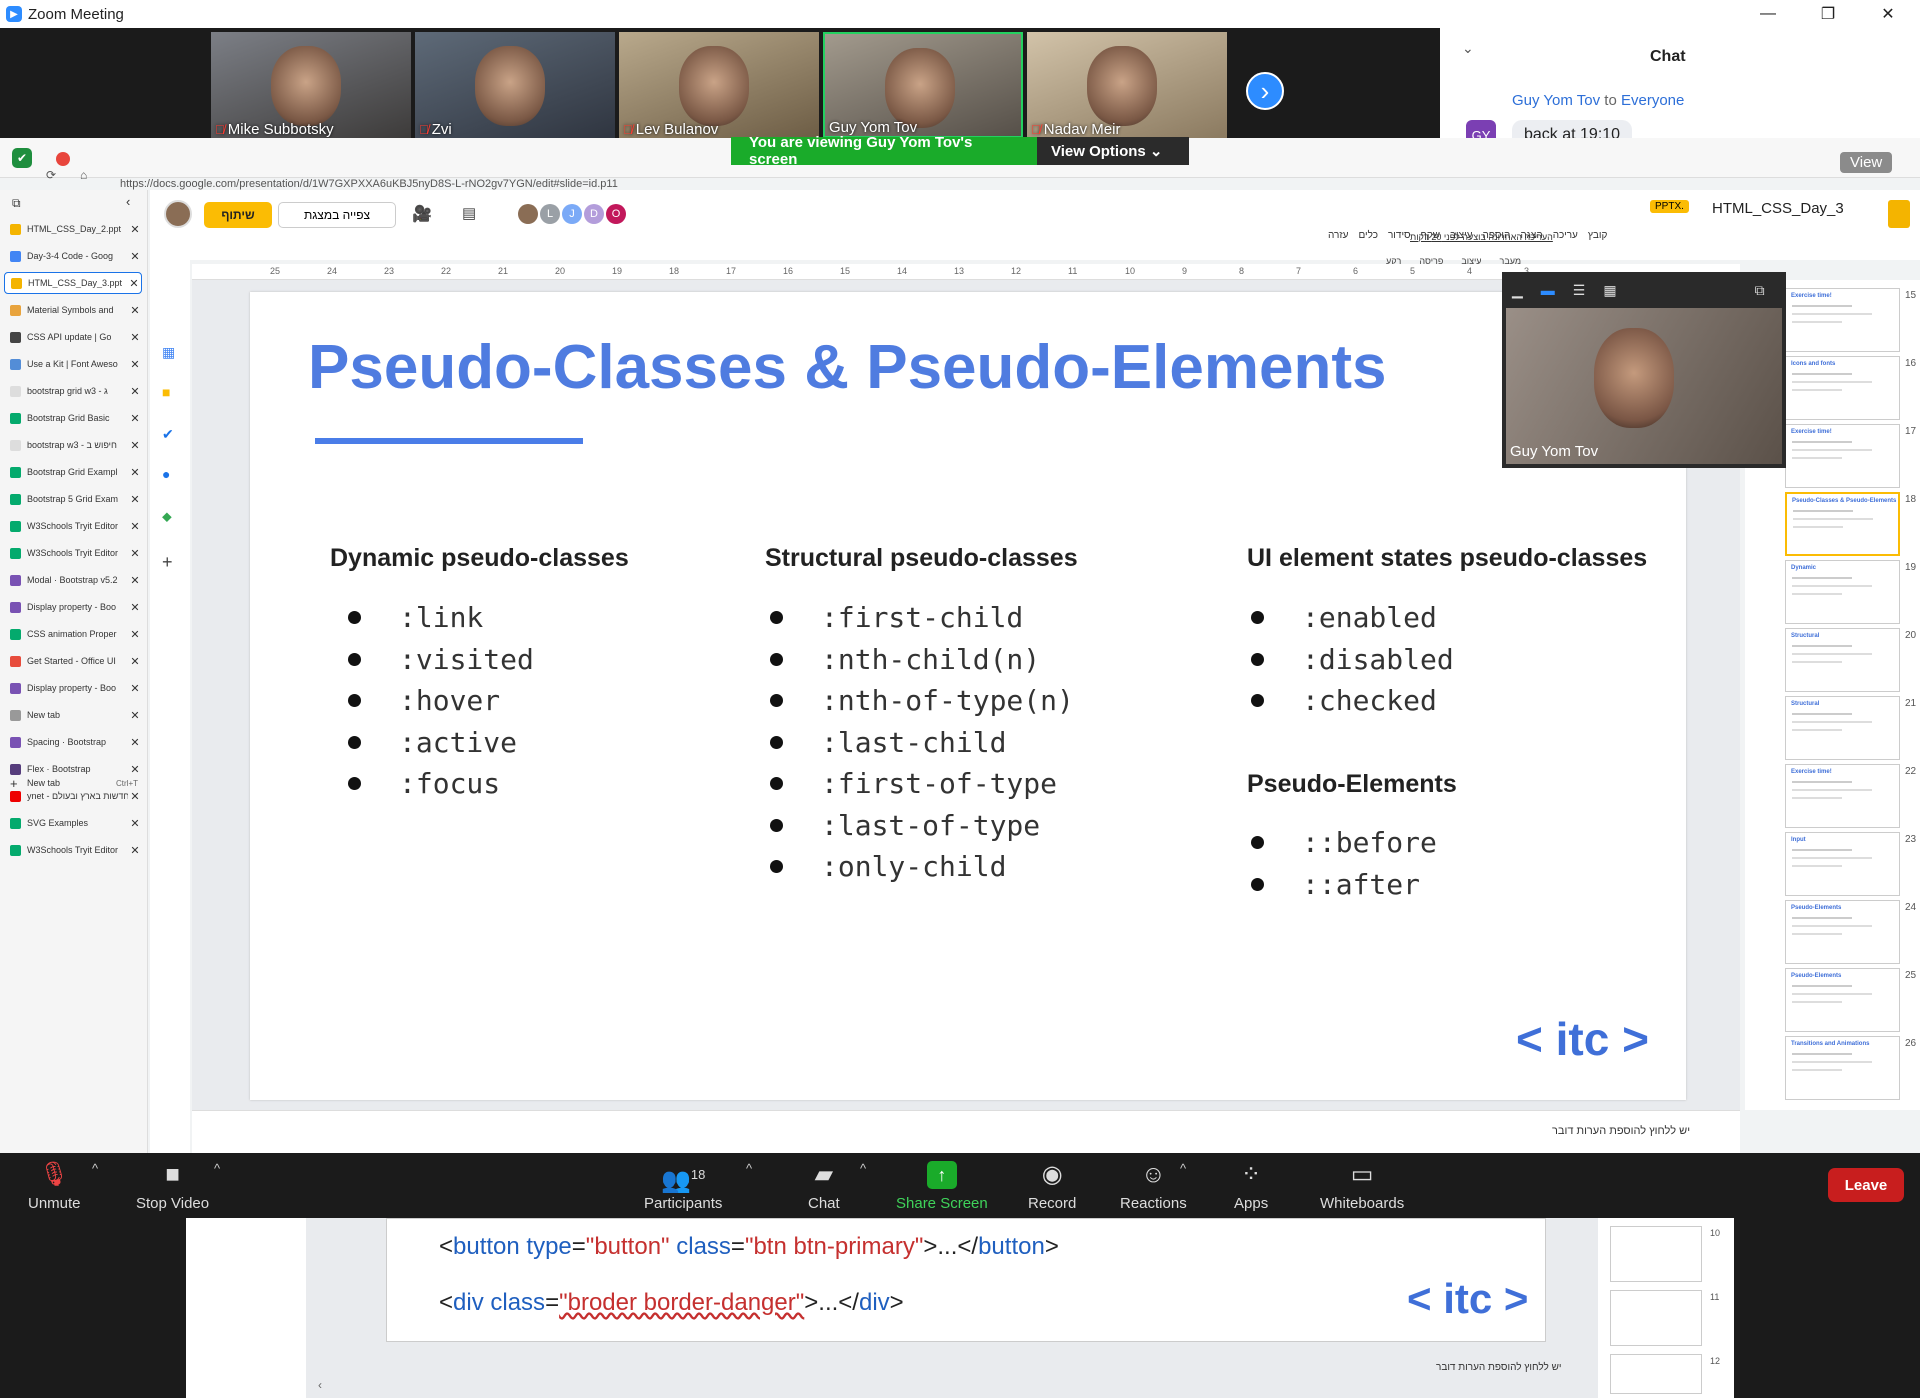  What do you see at coordinates (1517, 290) in the screenshot?
I see `minimize-icon: ▁` at bounding box center [1517, 290].